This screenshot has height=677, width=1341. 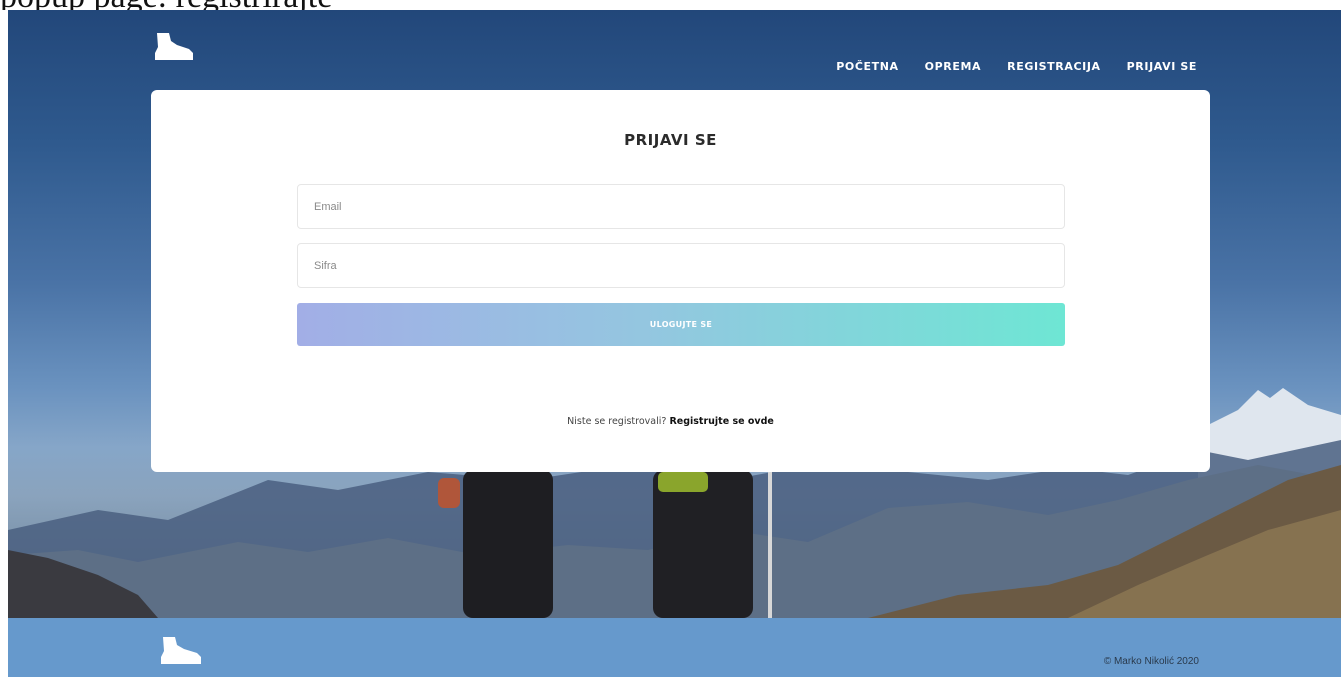 I want to click on login-title: PRIJAVI SE, so click(x=670, y=140).